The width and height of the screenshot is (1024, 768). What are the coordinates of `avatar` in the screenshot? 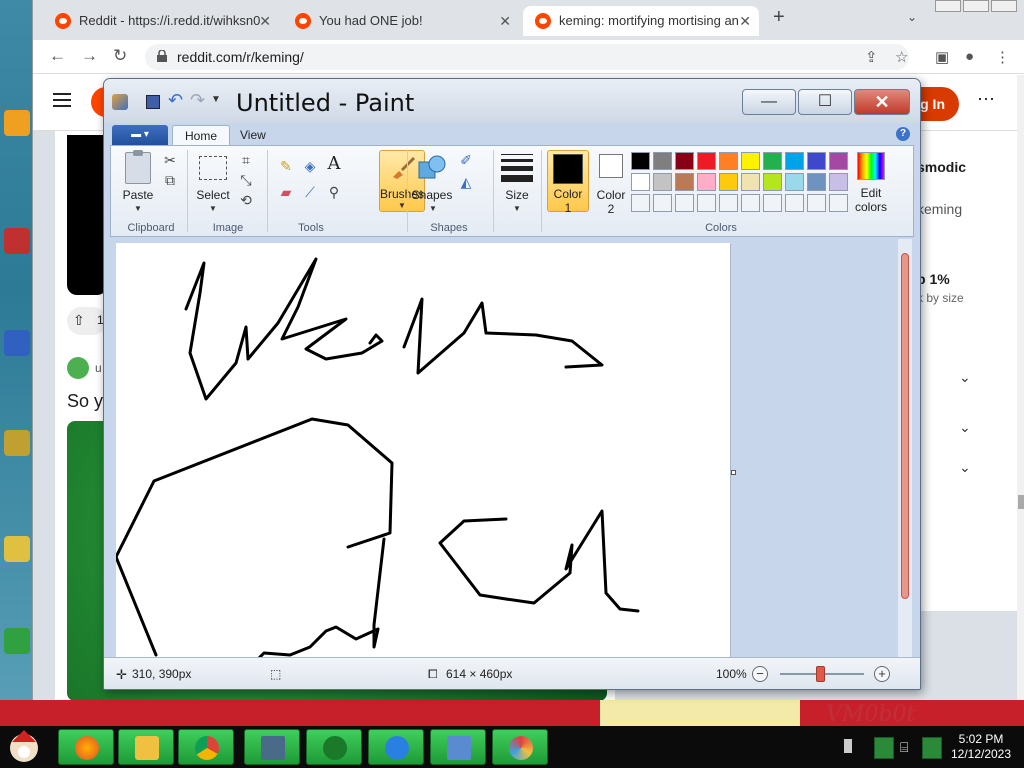 It's located at (78, 368).